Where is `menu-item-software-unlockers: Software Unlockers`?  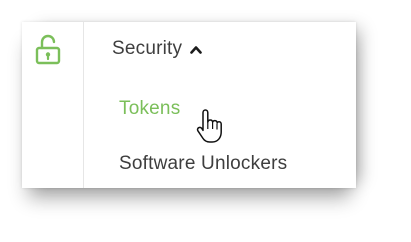
menu-item-software-unlockers: Software Unlockers is located at coordinates (203, 164).